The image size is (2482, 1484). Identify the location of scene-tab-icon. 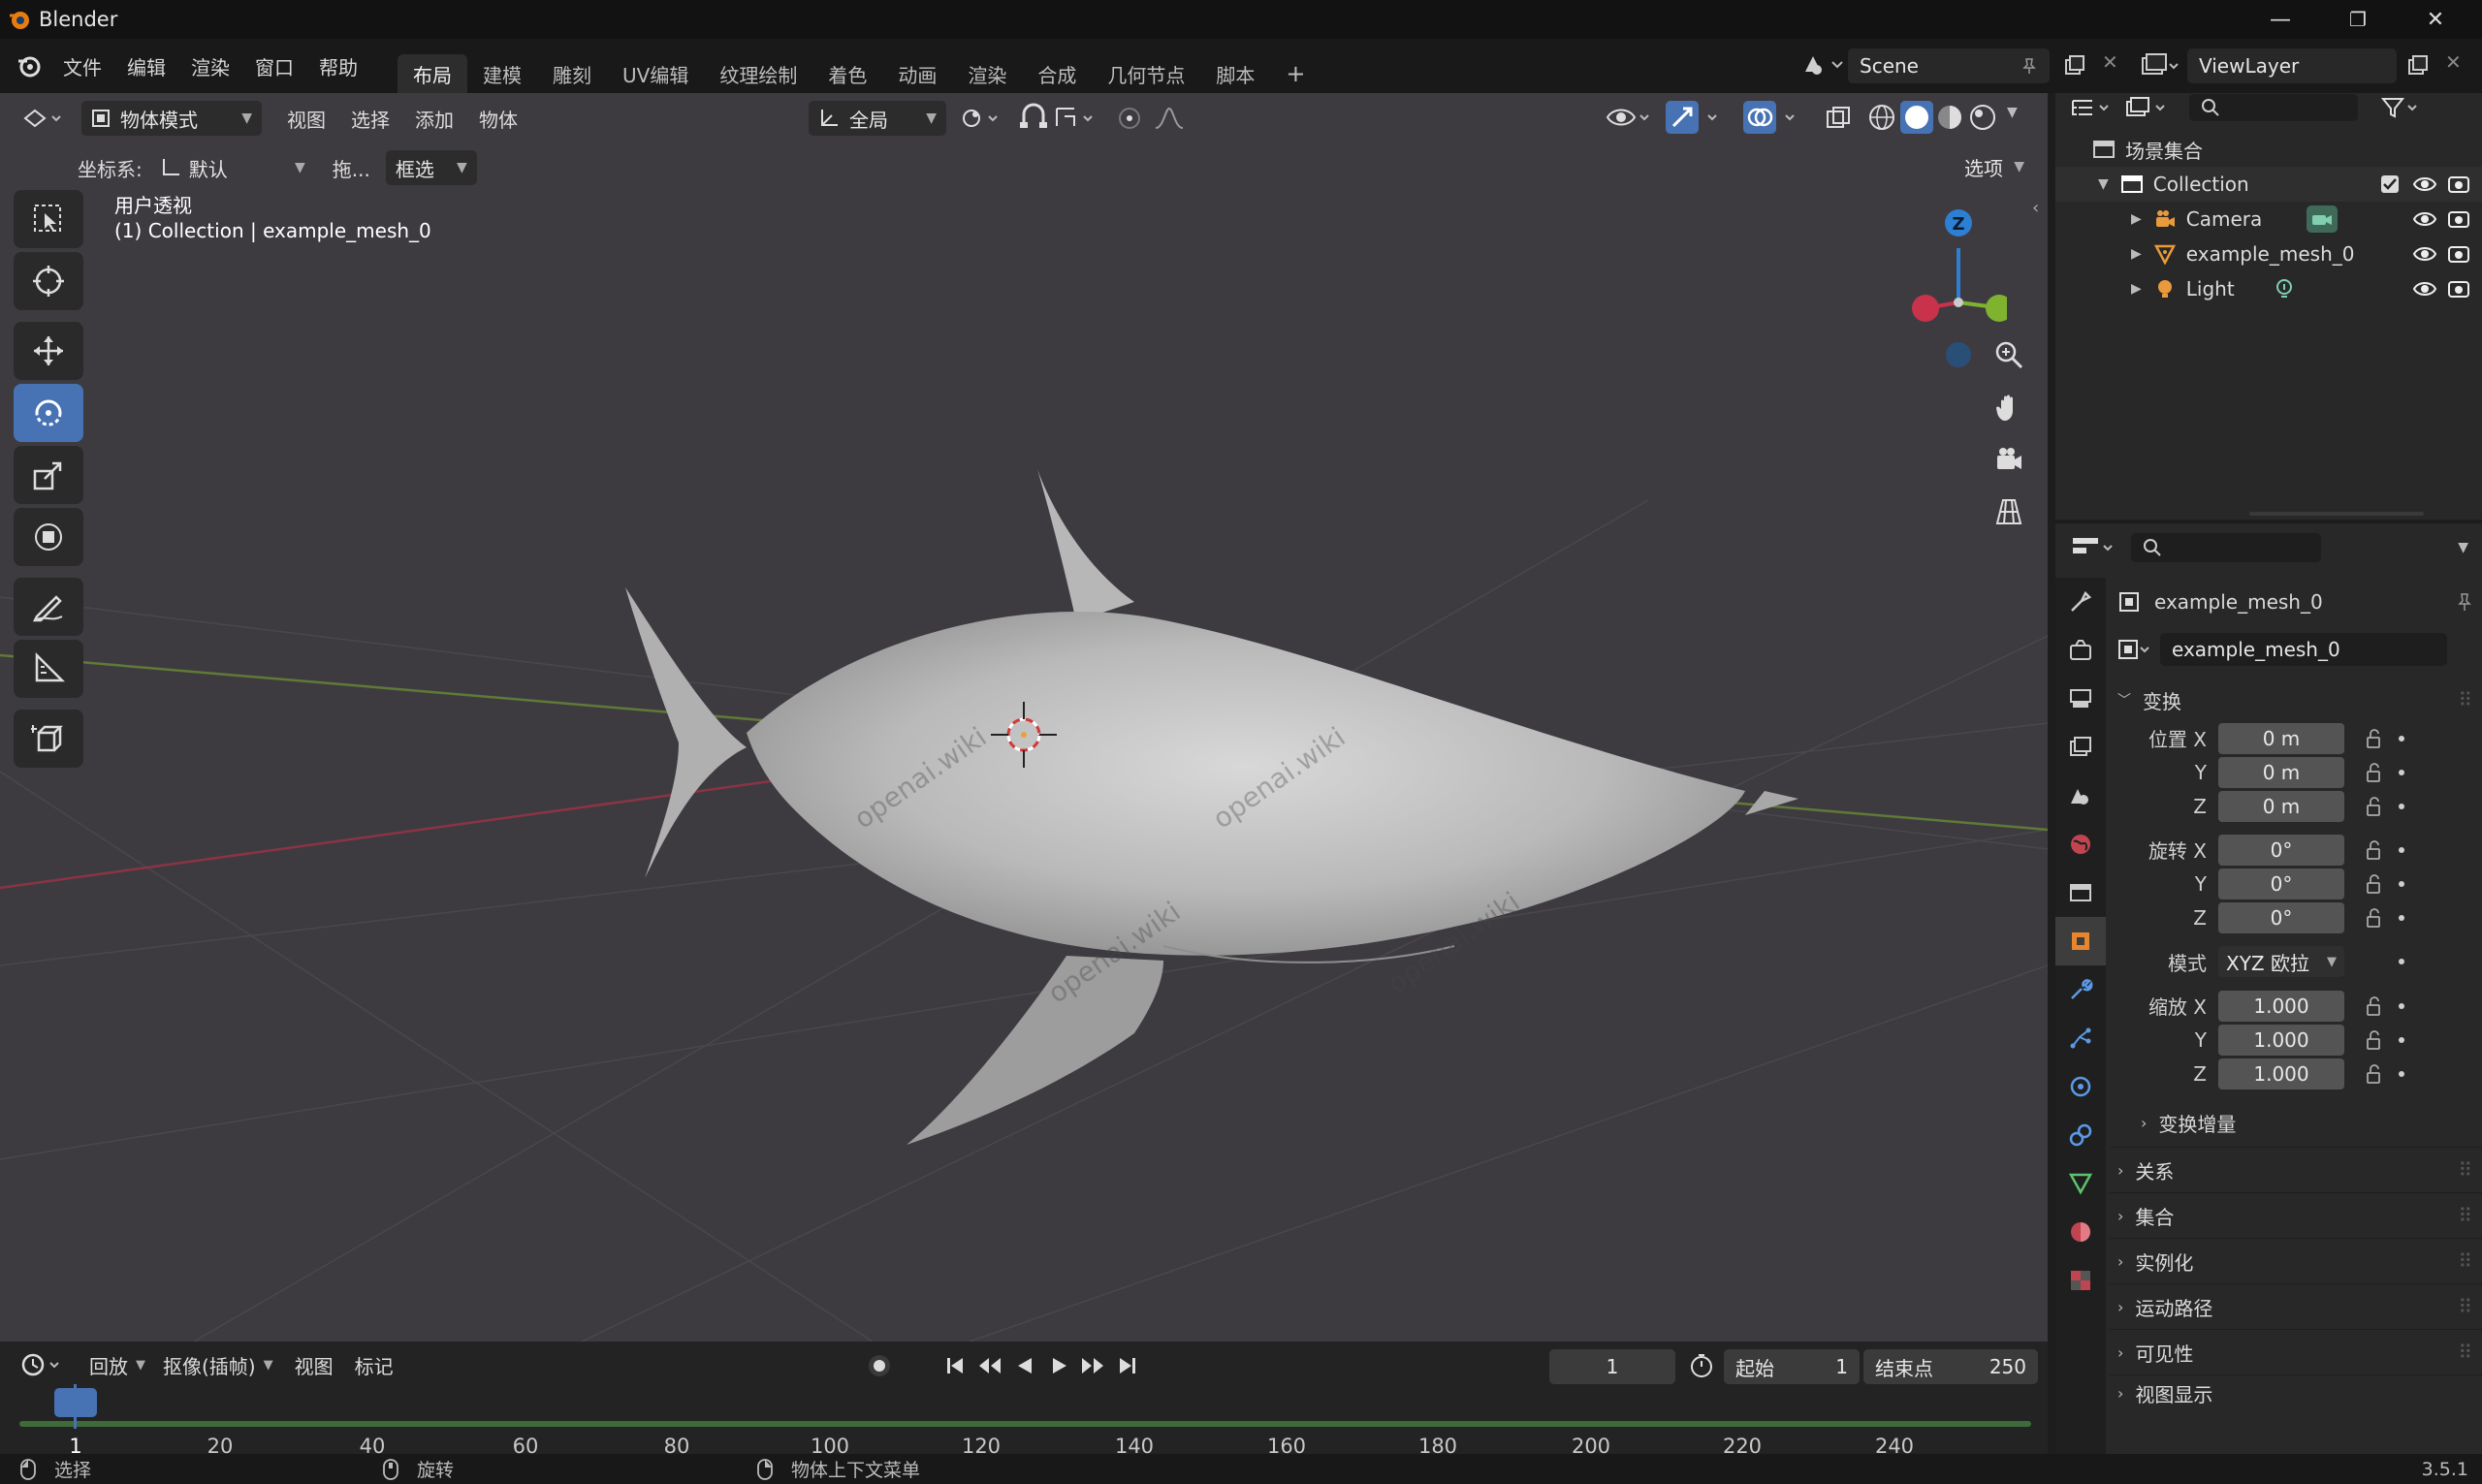
(2080, 796).